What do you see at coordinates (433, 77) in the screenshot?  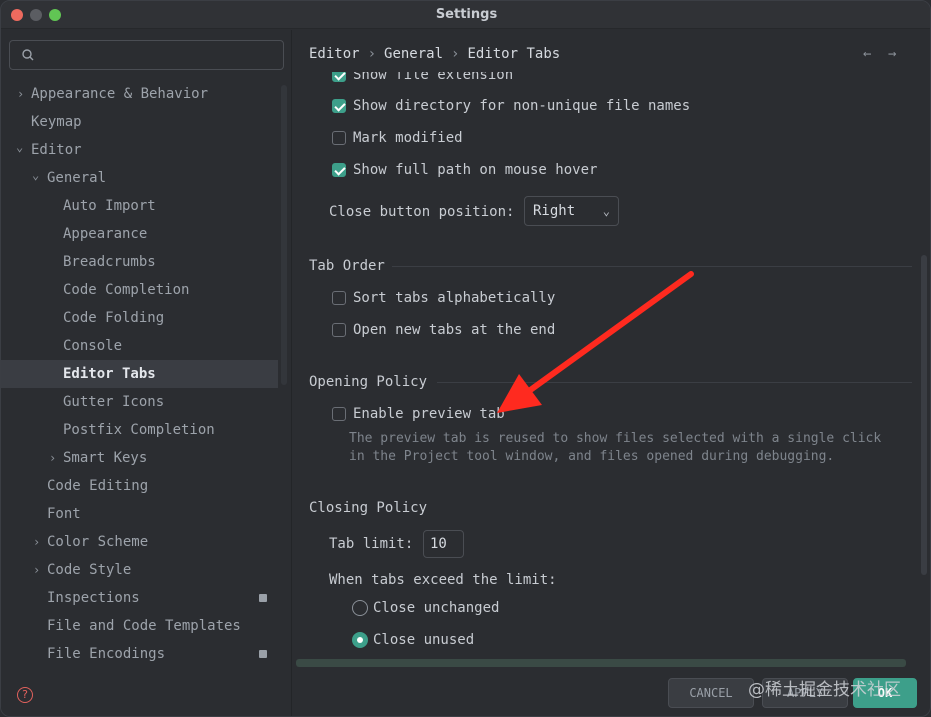 I see `option-label: Show file extension` at bounding box center [433, 77].